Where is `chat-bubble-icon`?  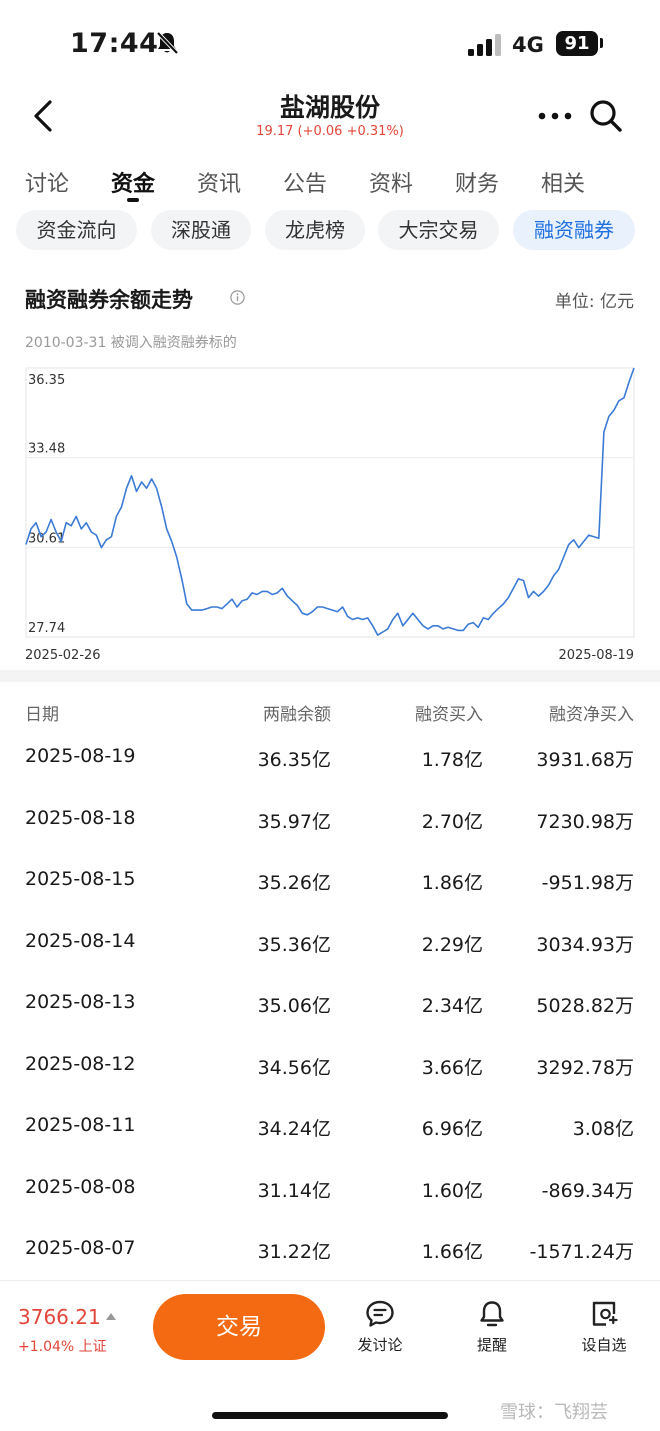 chat-bubble-icon is located at coordinates (380, 1313).